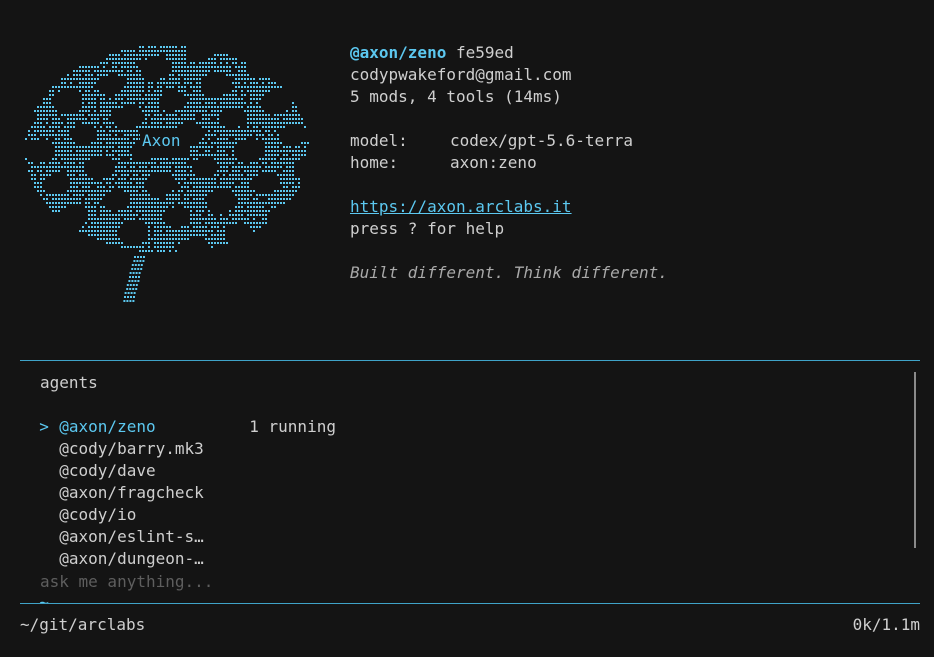  I want to click on agents-scrollbar, so click(915, 460).